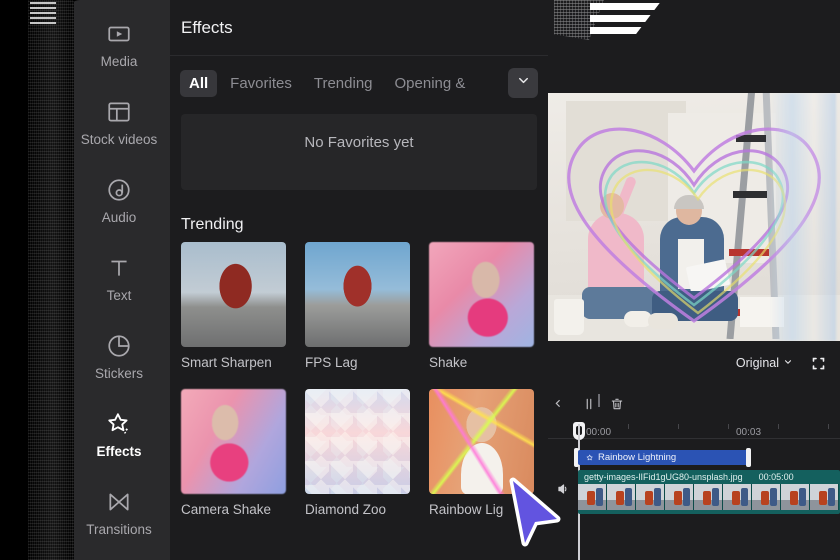 The image size is (840, 560). What do you see at coordinates (599, 400) in the screenshot?
I see `timeline-cursor-mark` at bounding box center [599, 400].